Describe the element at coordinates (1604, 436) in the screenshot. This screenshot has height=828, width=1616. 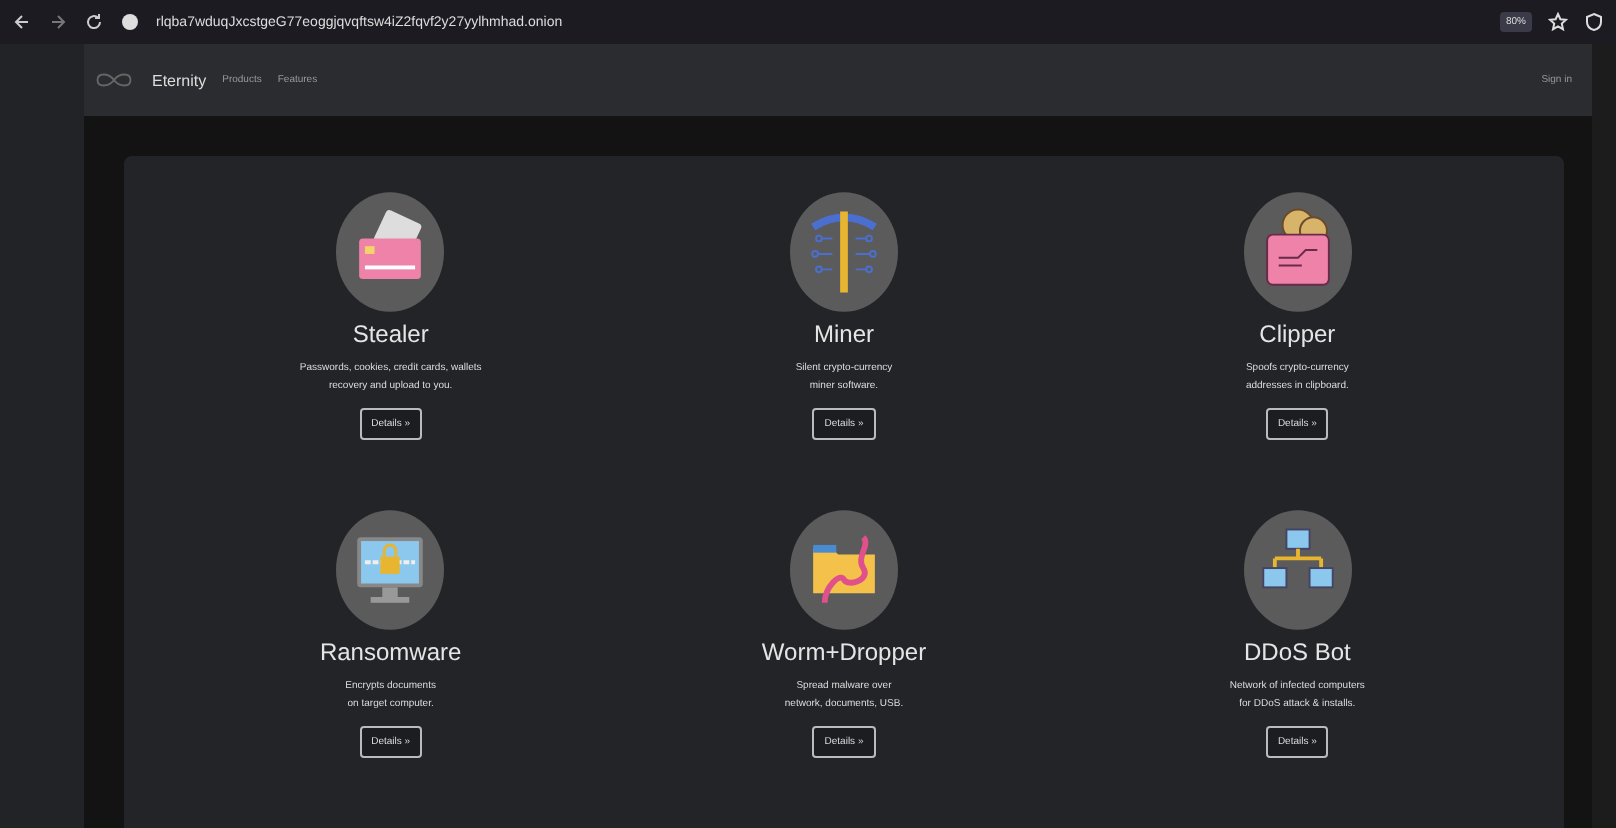
I see `scrollbar` at that location.